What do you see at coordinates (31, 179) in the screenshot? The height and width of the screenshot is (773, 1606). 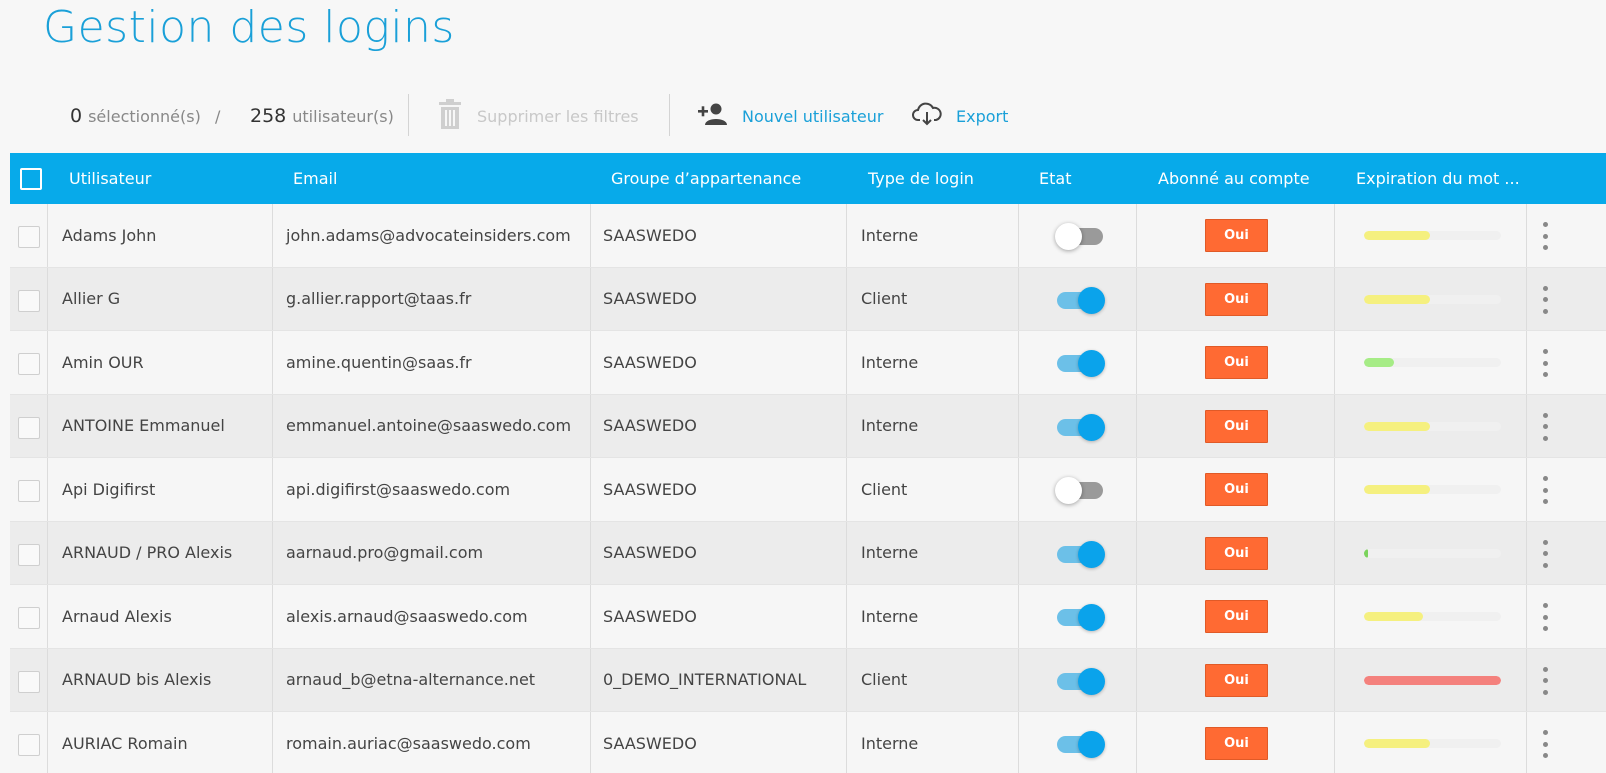 I see `select-all-checkbox` at bounding box center [31, 179].